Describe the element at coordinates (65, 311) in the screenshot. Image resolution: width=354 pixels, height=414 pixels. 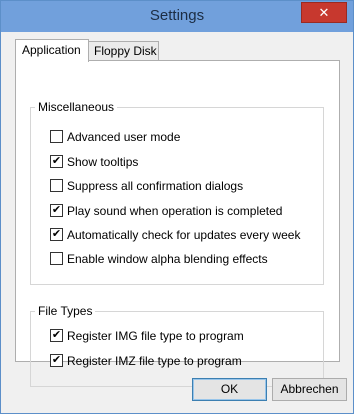
I see `file-types-group-title: File Types` at that location.